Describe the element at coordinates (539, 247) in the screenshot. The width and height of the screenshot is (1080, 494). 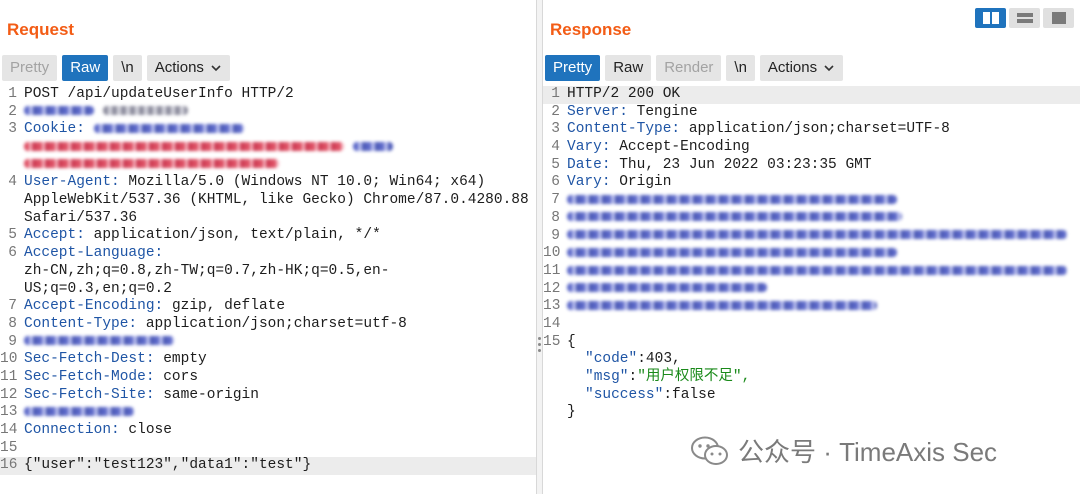
I see `pane-divider` at that location.